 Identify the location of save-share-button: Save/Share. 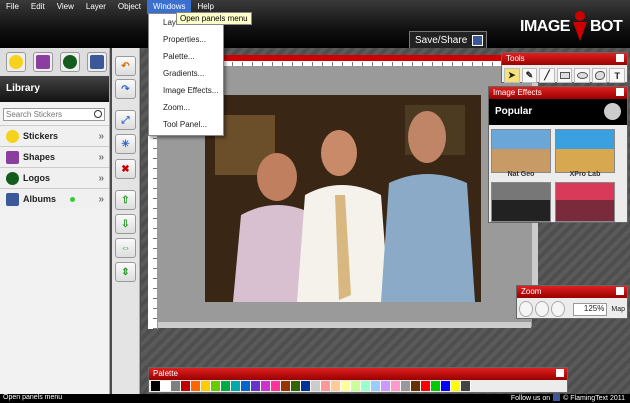
(448, 40).